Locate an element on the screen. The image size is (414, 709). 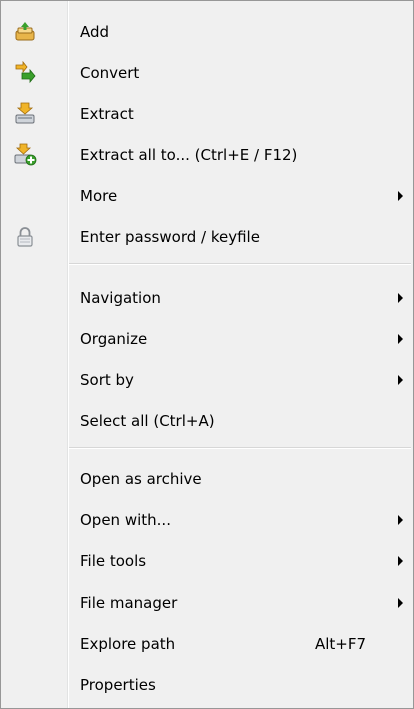
menu-item-label: Properties is located at coordinates (118, 685).